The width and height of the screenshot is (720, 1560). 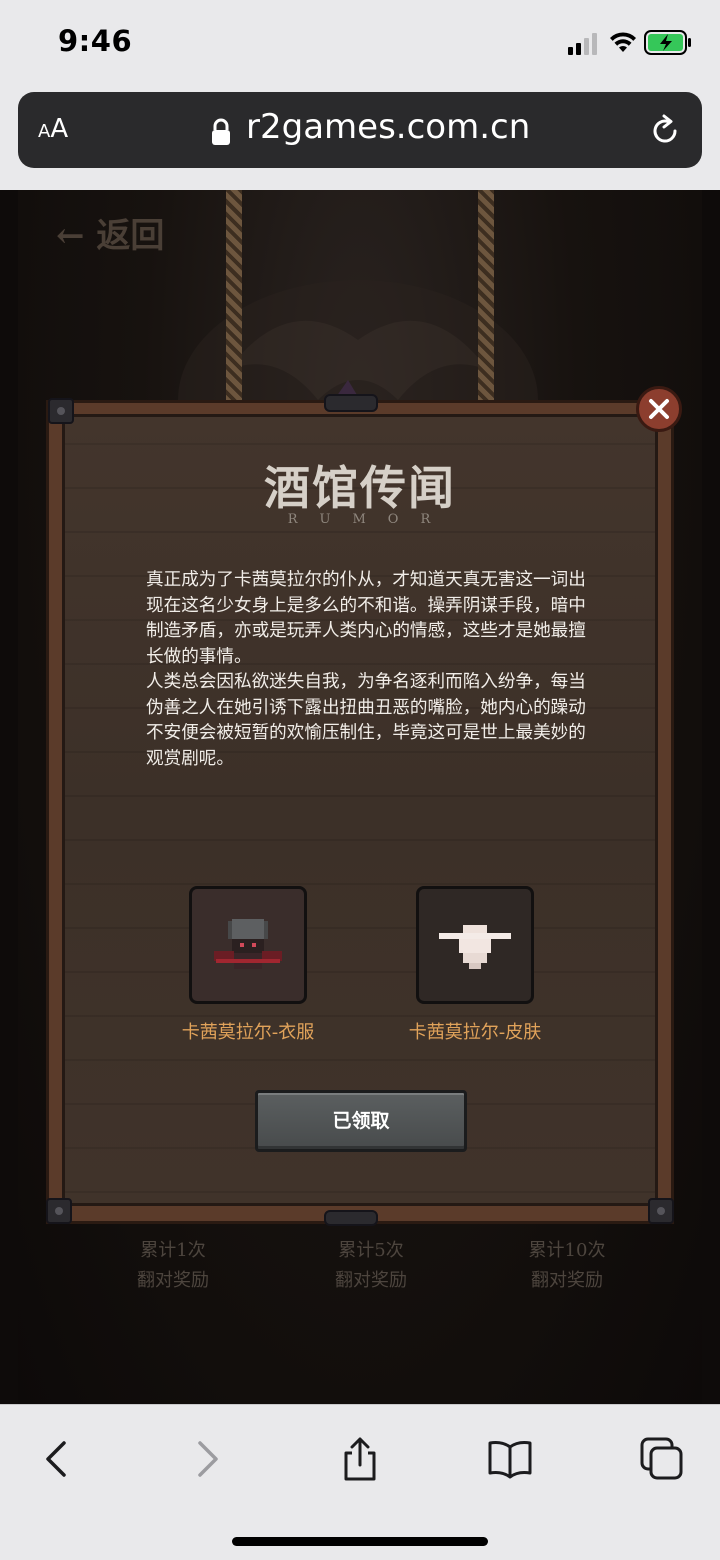 I want to click on share-icon, so click(x=360, y=1459).